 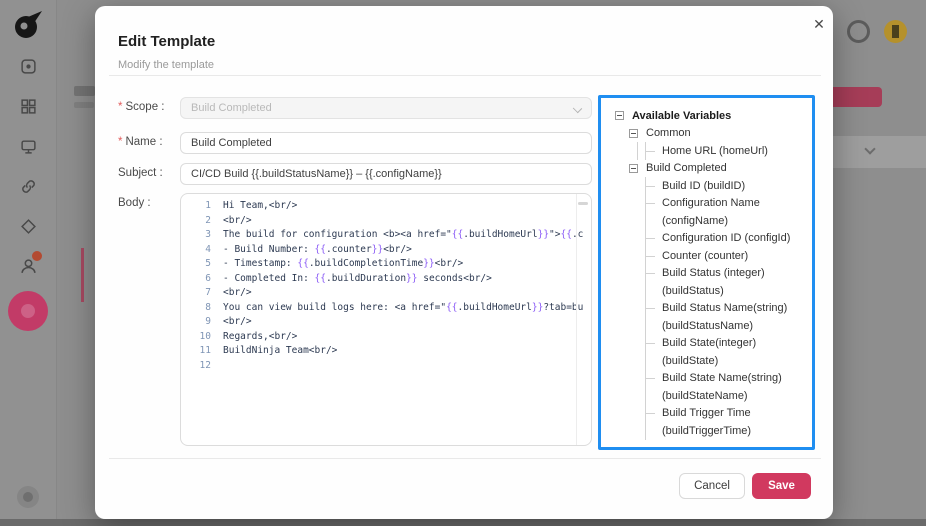 I want to click on tree-item: (buildStatus), so click(x=706, y=291).